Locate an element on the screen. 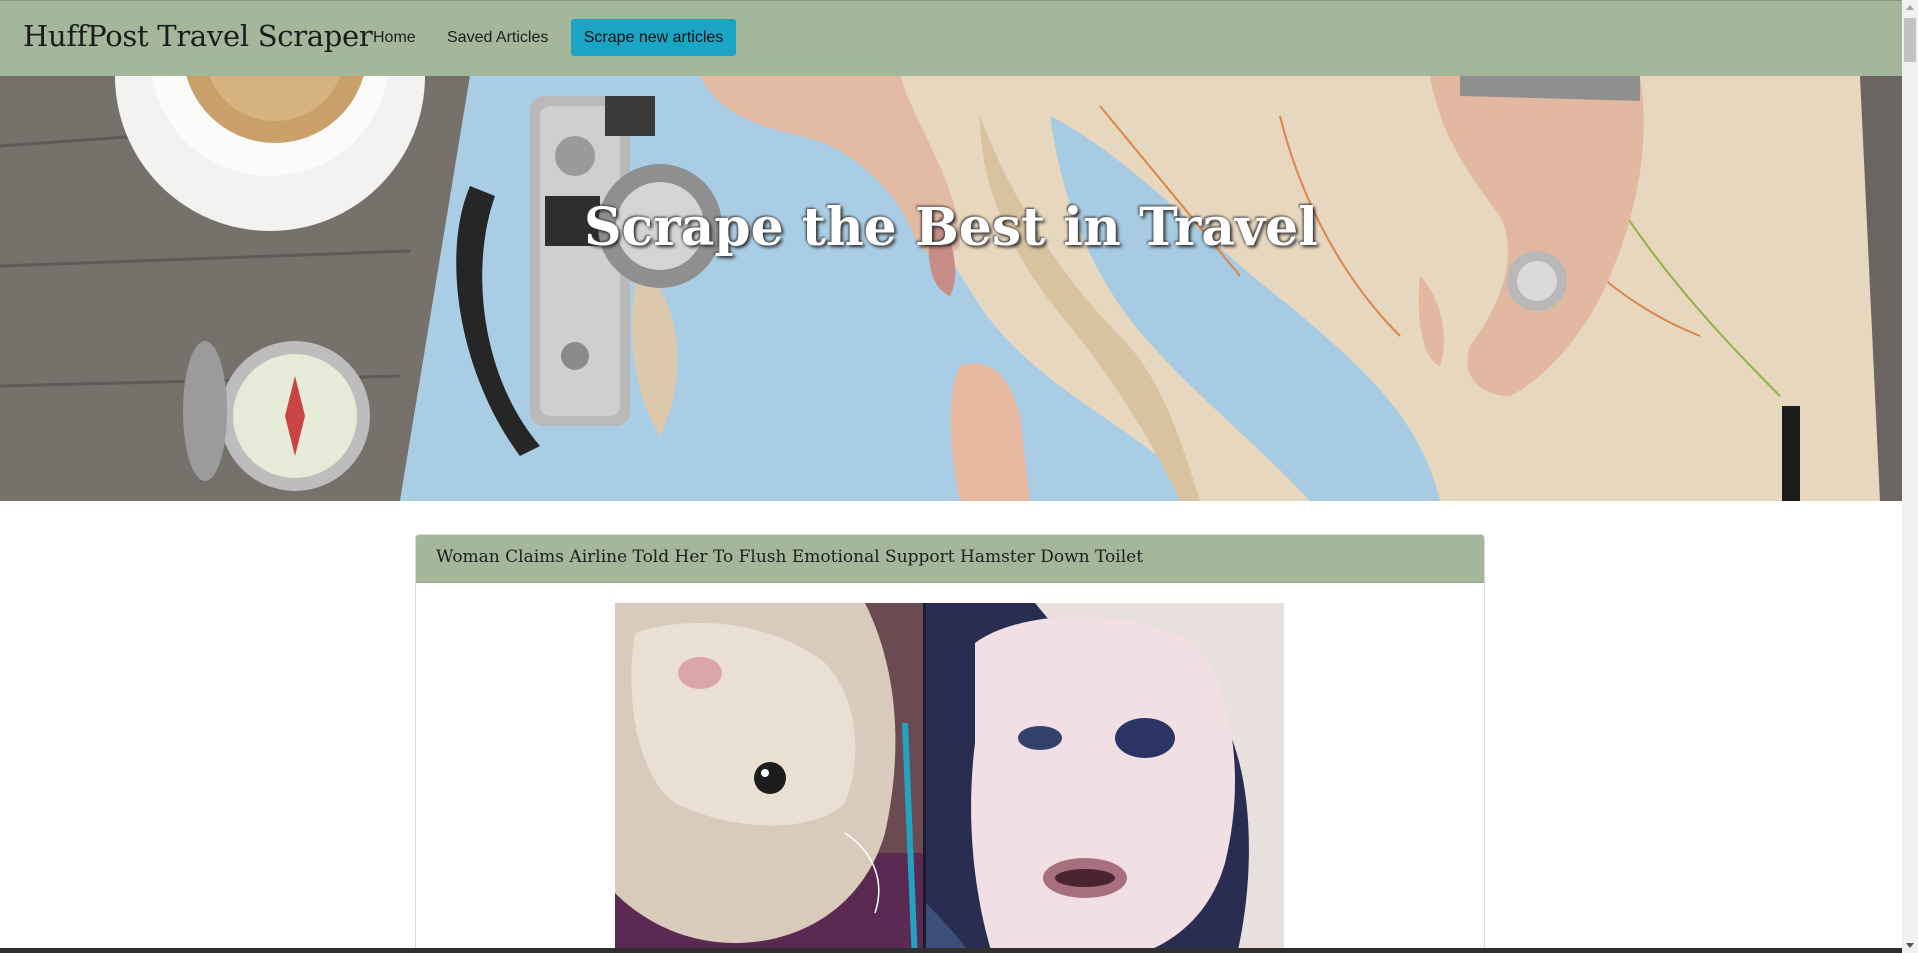 This screenshot has width=1918, height=953. scrollbar-thumb is located at coordinates (1910, 40).